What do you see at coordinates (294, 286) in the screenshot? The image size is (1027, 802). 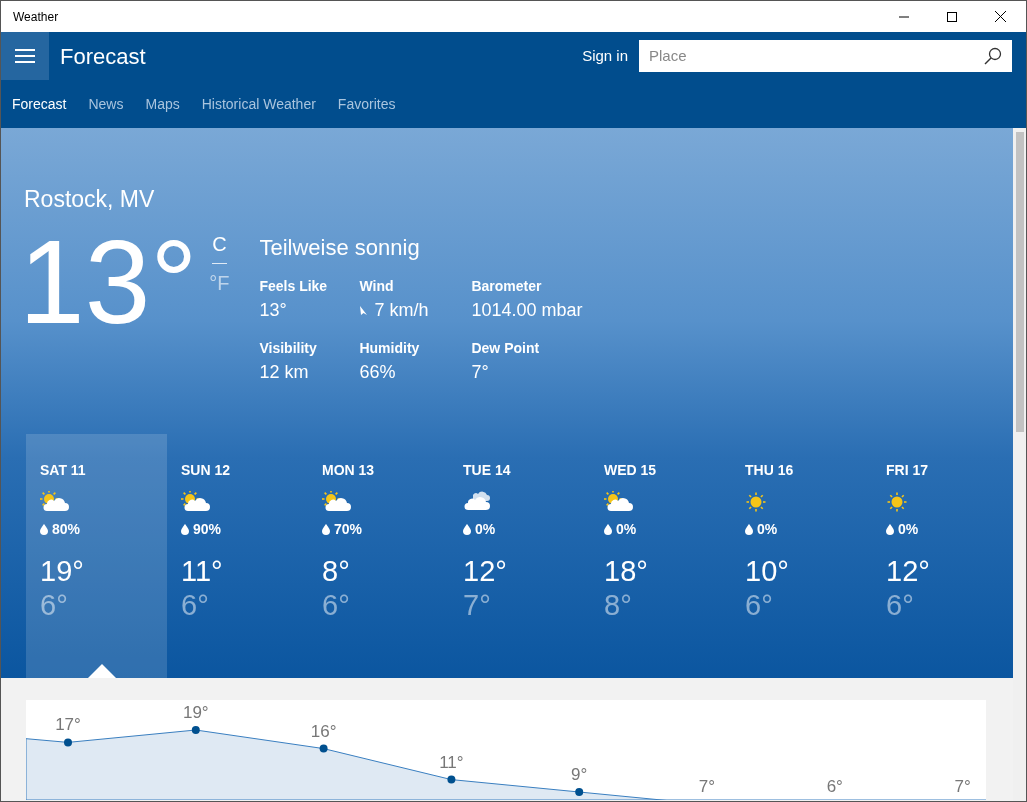 I see `detail-label: Feels Like` at bounding box center [294, 286].